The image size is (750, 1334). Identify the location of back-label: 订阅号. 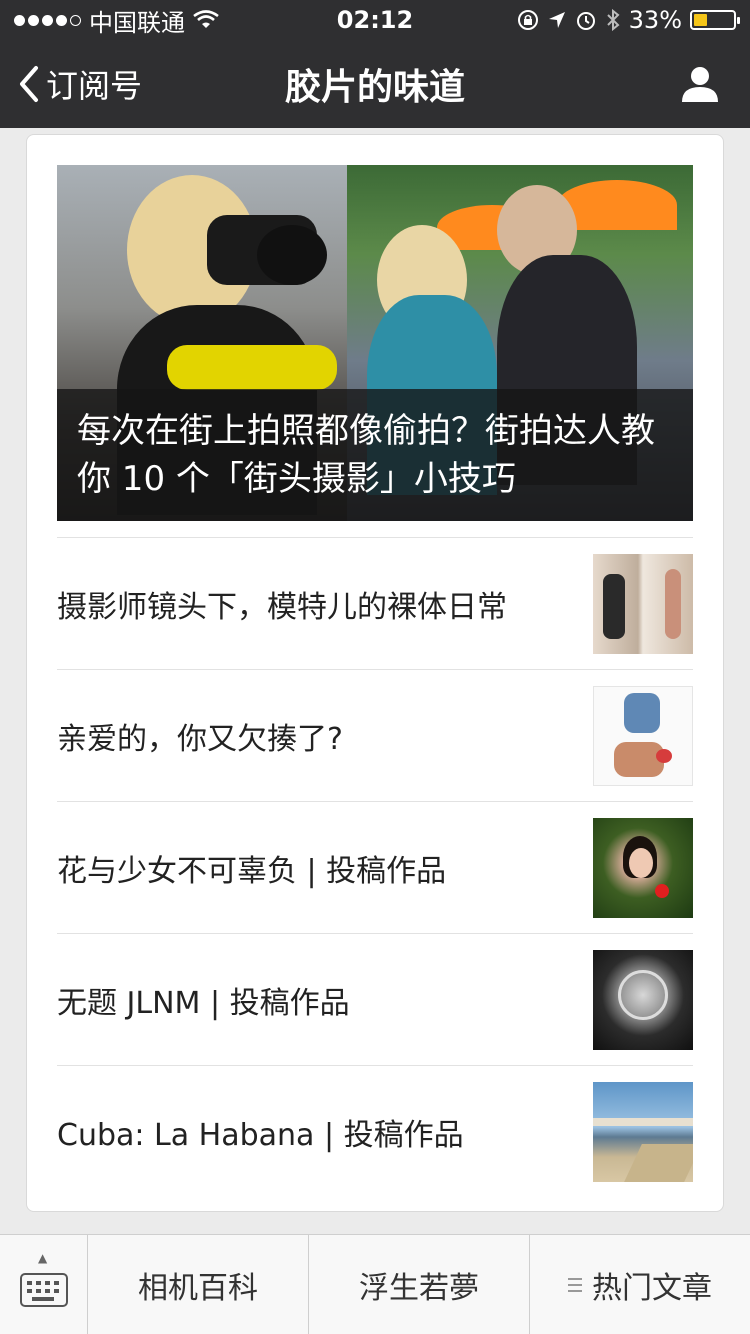
(94, 86).